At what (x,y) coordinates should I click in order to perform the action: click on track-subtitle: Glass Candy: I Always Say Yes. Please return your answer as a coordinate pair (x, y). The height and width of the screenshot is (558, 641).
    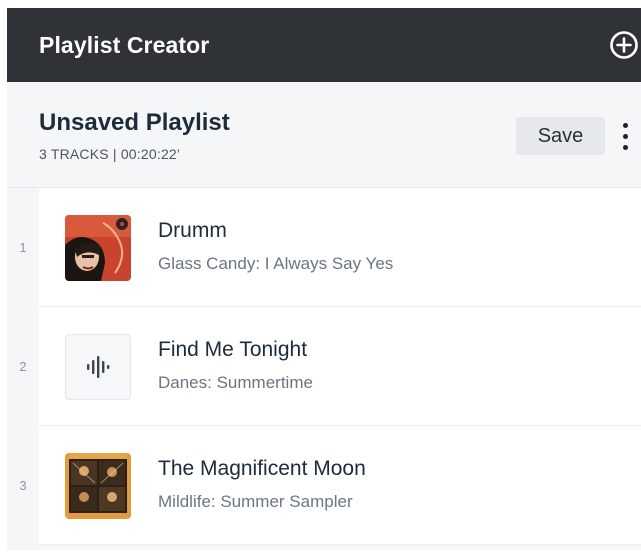
    Looking at the image, I should click on (276, 263).